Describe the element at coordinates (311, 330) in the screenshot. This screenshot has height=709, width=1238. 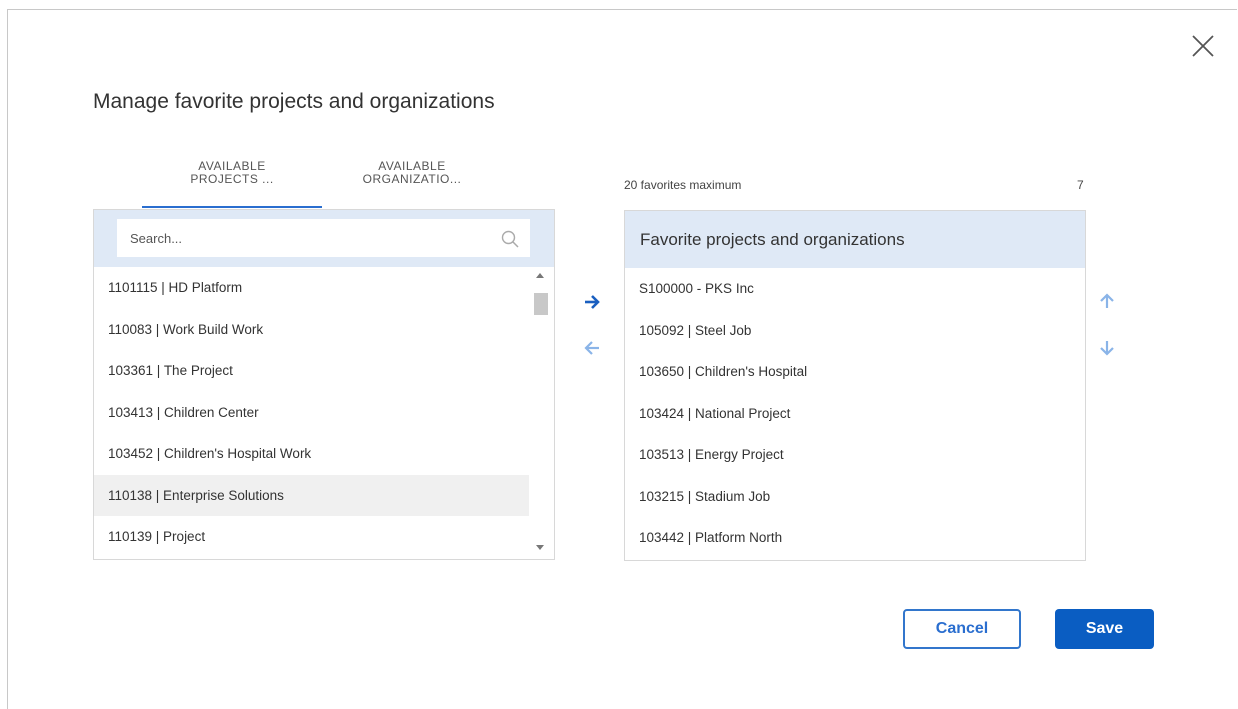
I see `list-item: 110083 | Work Build Work` at that location.